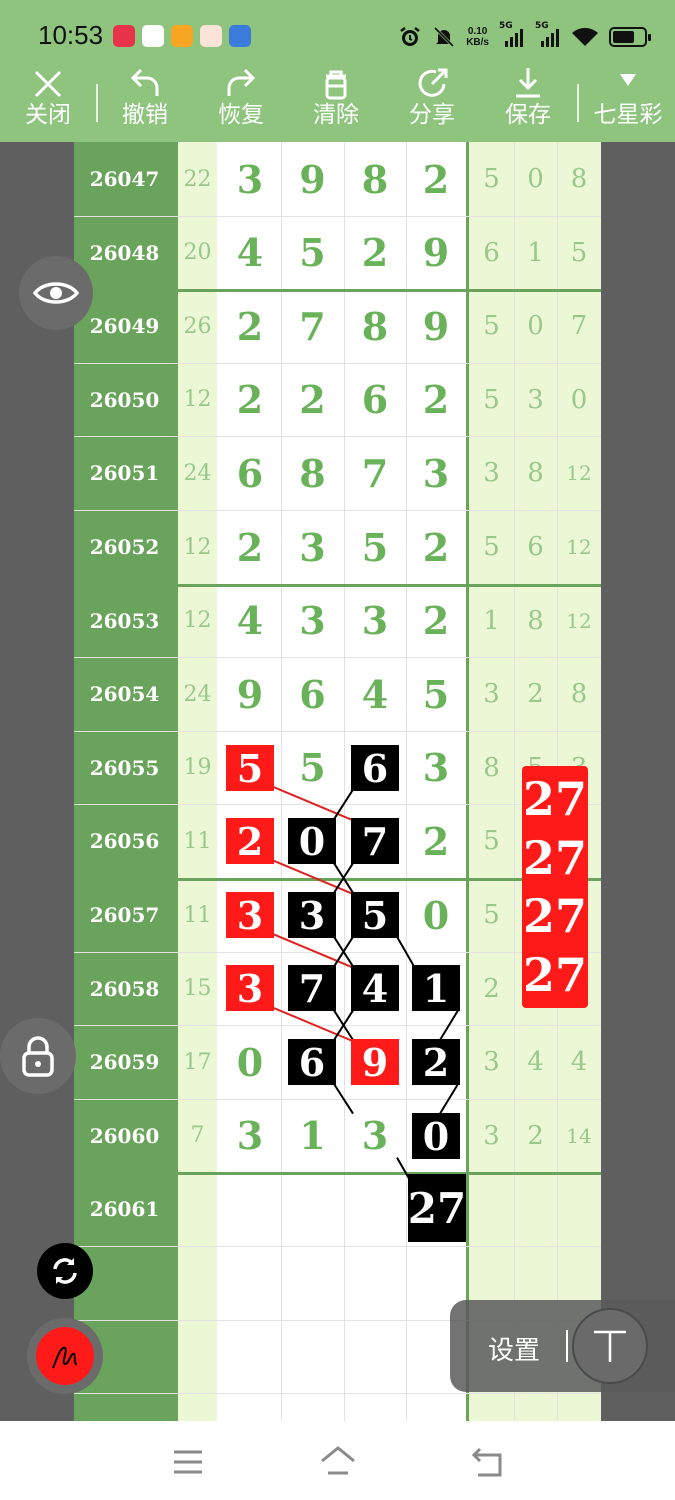 The height and width of the screenshot is (1500, 675). I want to click on share-icon, so click(433, 82).